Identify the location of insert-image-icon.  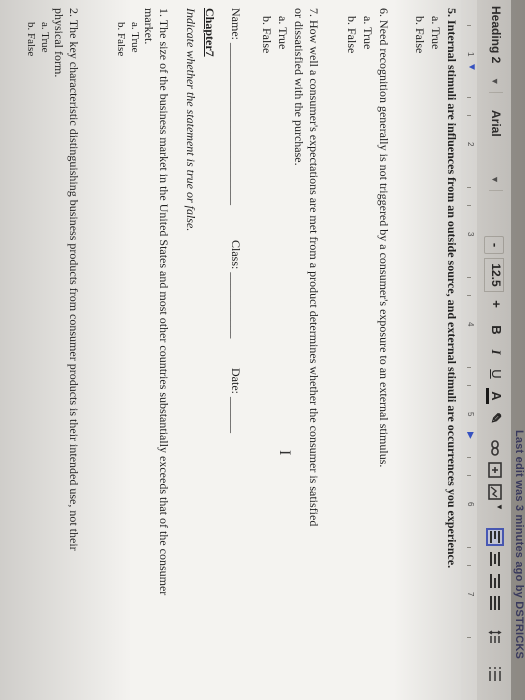
(495, 492).